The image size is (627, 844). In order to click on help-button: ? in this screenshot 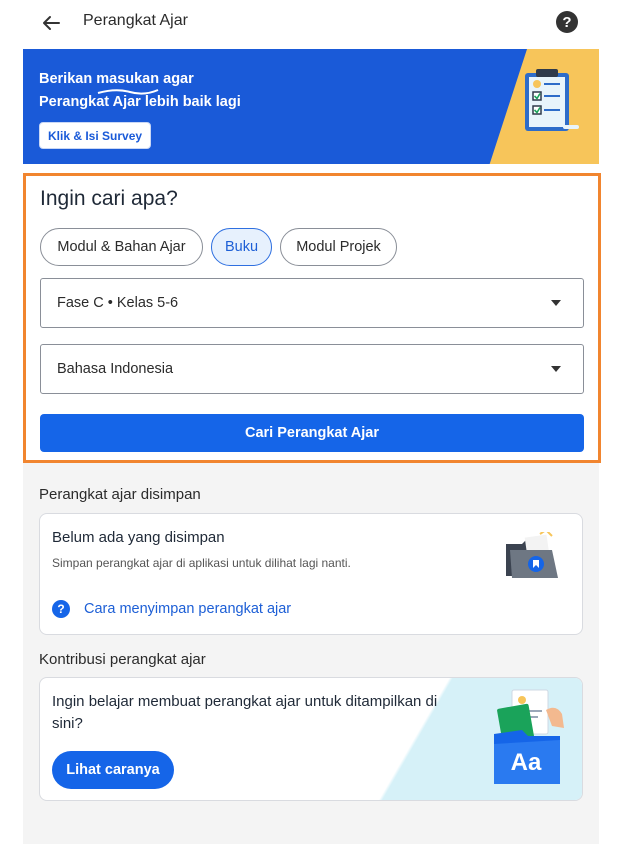, I will do `click(567, 22)`.